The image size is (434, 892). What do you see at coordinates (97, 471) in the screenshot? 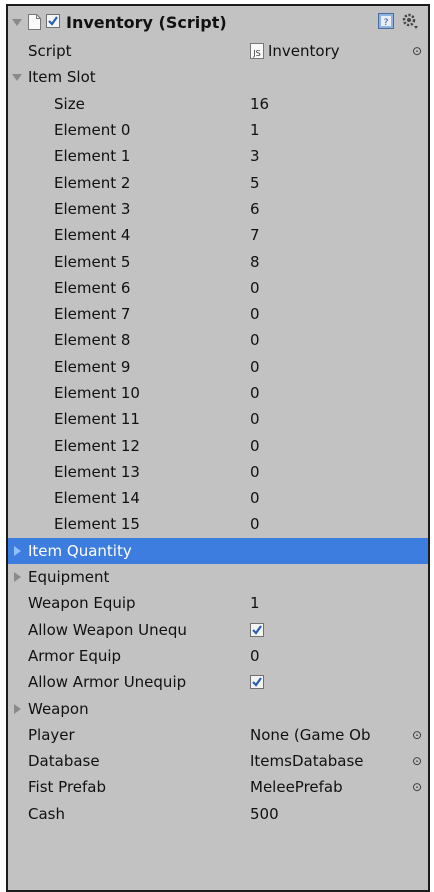
I see `element-label: Element 13` at bounding box center [97, 471].